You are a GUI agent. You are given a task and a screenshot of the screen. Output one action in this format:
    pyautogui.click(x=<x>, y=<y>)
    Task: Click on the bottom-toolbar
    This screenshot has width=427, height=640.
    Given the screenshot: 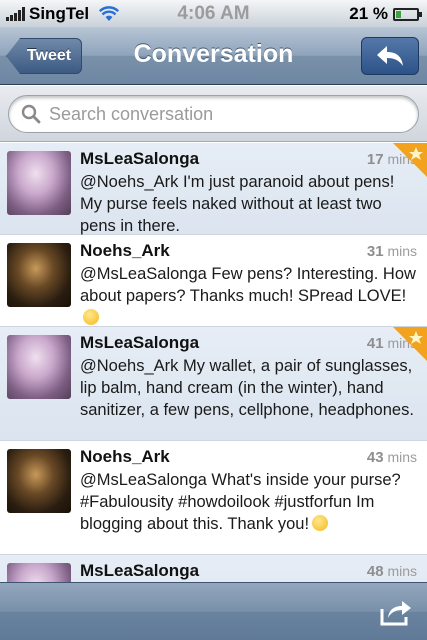 What is the action you would take?
    pyautogui.click(x=213, y=611)
    